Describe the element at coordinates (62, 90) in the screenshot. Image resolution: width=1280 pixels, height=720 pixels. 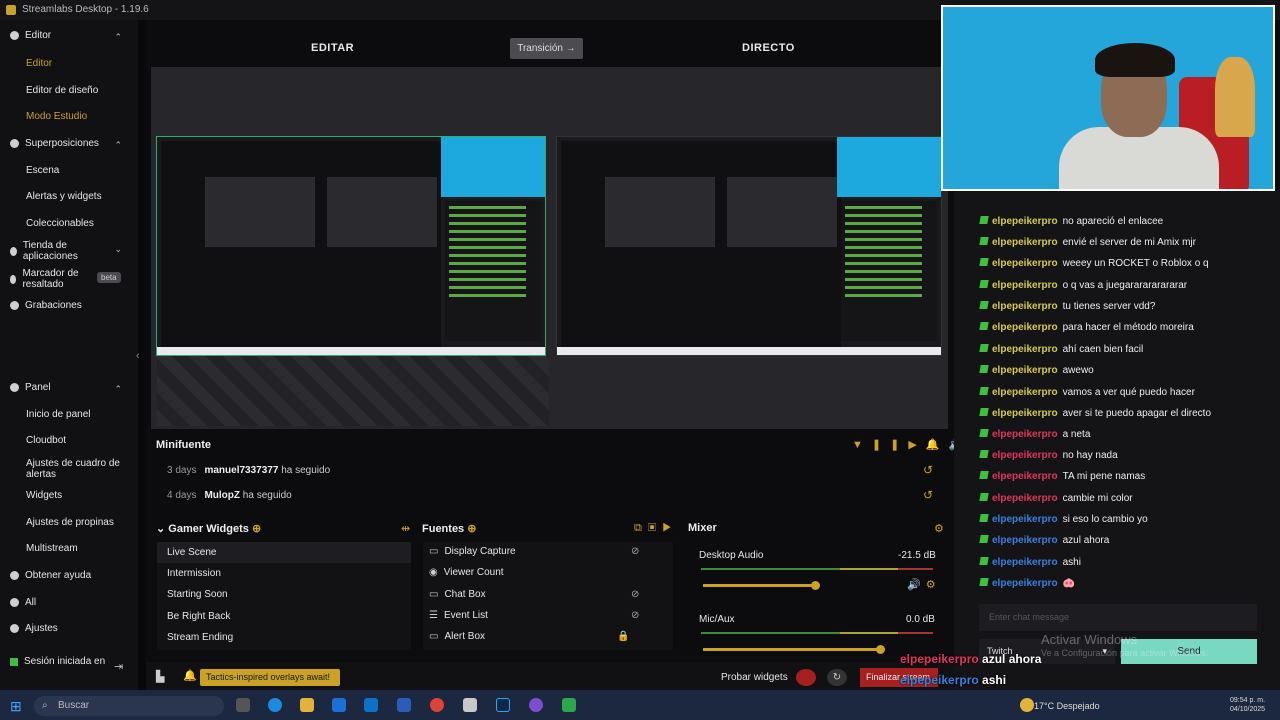
I see `sidebar-item-editor-diseno: Editor de diseño` at that location.